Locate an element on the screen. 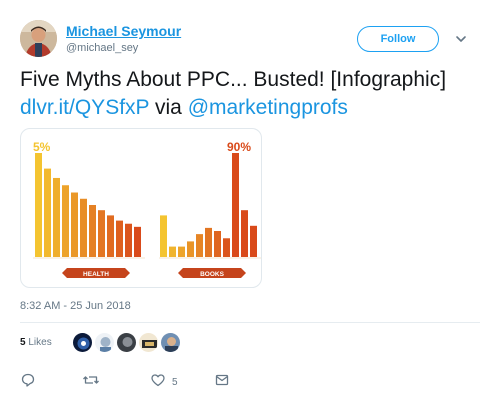 The height and width of the screenshot is (405, 495). infographic-right-ribbon: BOOKS is located at coordinates (212, 273).